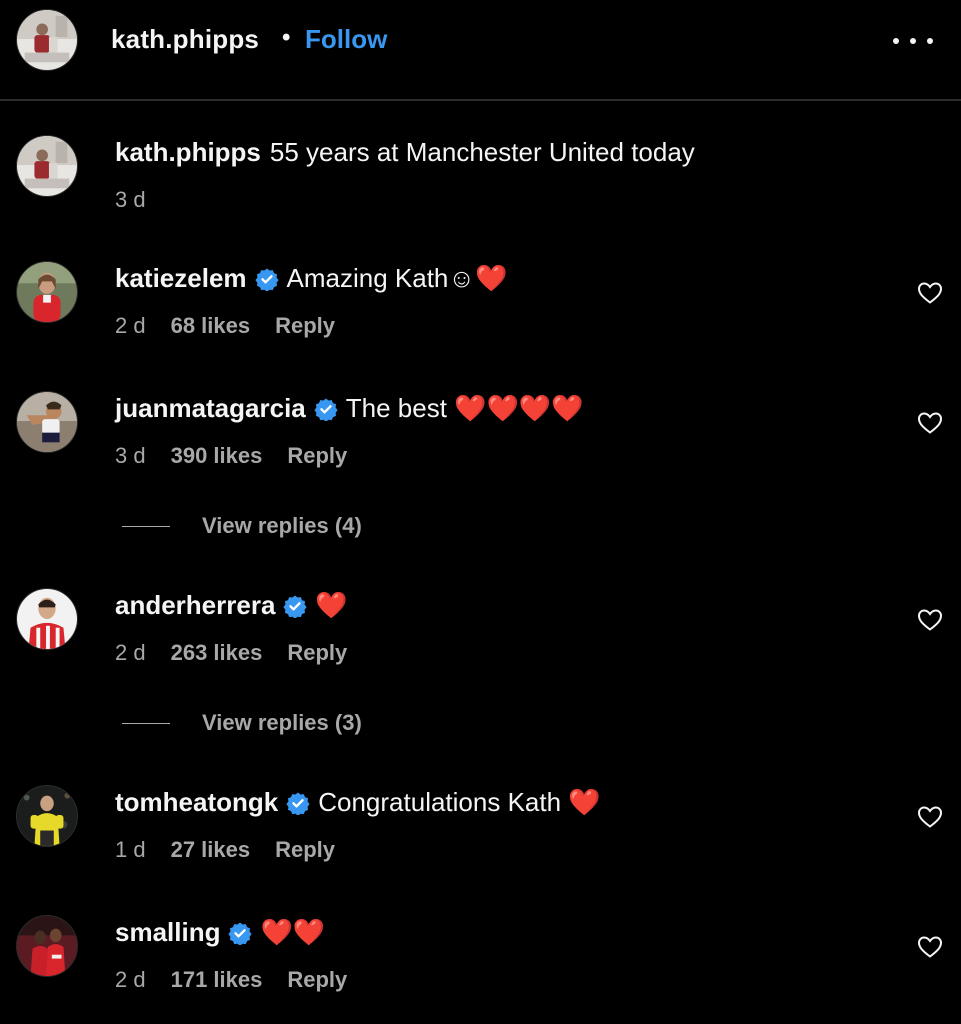 This screenshot has width=961, height=1024. I want to click on caption-age: 3 d, so click(130, 199).